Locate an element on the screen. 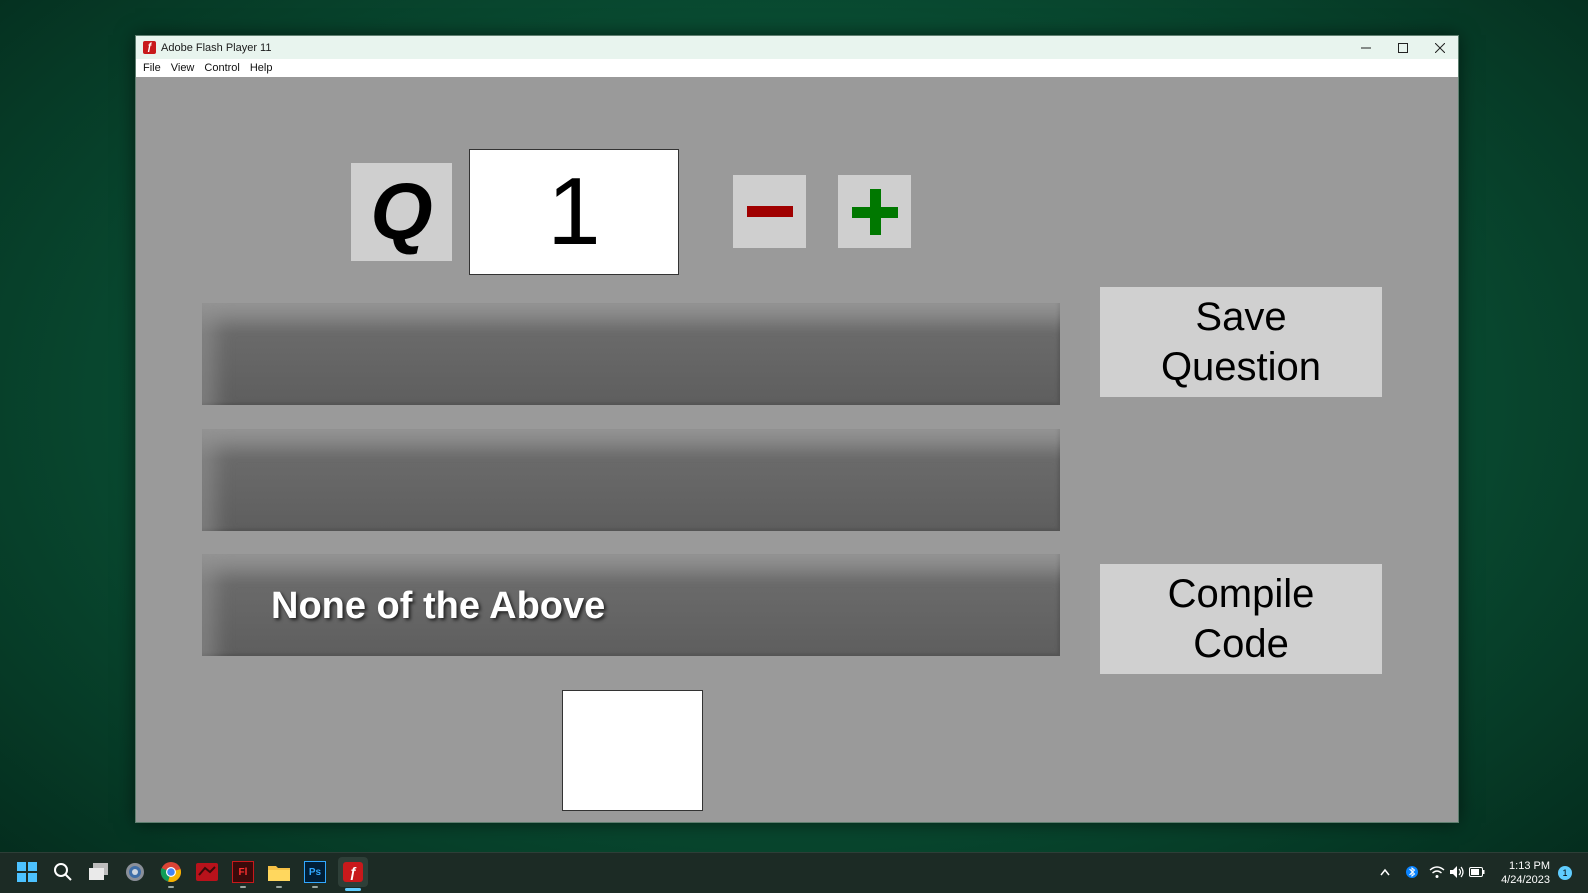 Image resolution: width=1588 pixels, height=893 pixels. search-button is located at coordinates (63, 872).